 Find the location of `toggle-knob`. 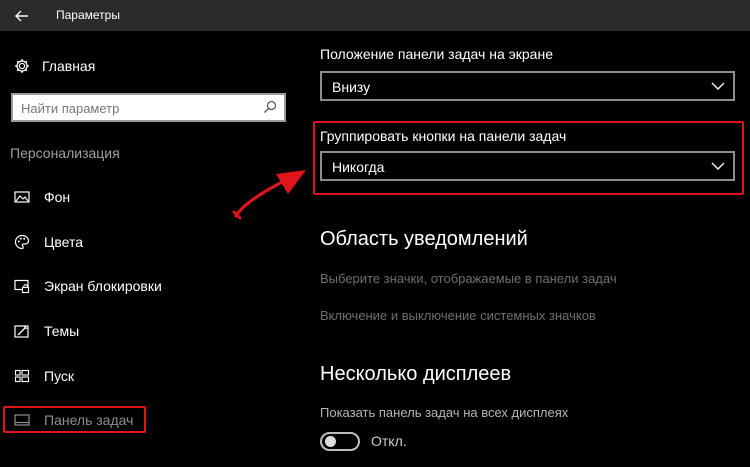

toggle-knob is located at coordinates (330, 441).